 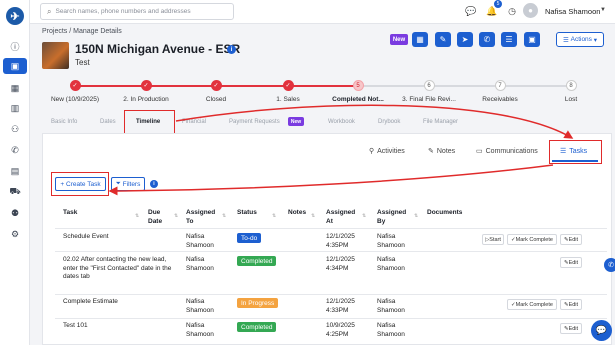 What do you see at coordinates (374, 121) in the screenshot?
I see `arrow-timeline-to-tasks` at bounding box center [374, 121].